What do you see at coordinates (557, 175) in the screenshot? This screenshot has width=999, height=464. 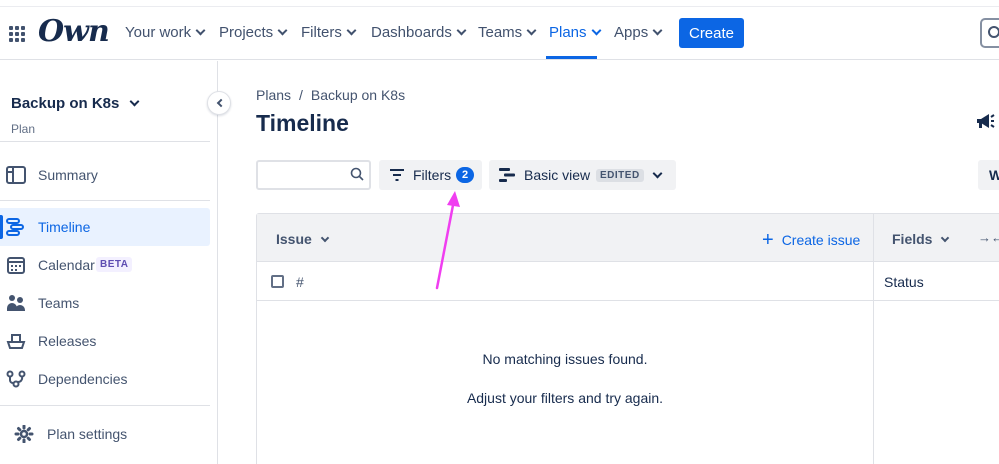 I see `view-label: Basic view` at bounding box center [557, 175].